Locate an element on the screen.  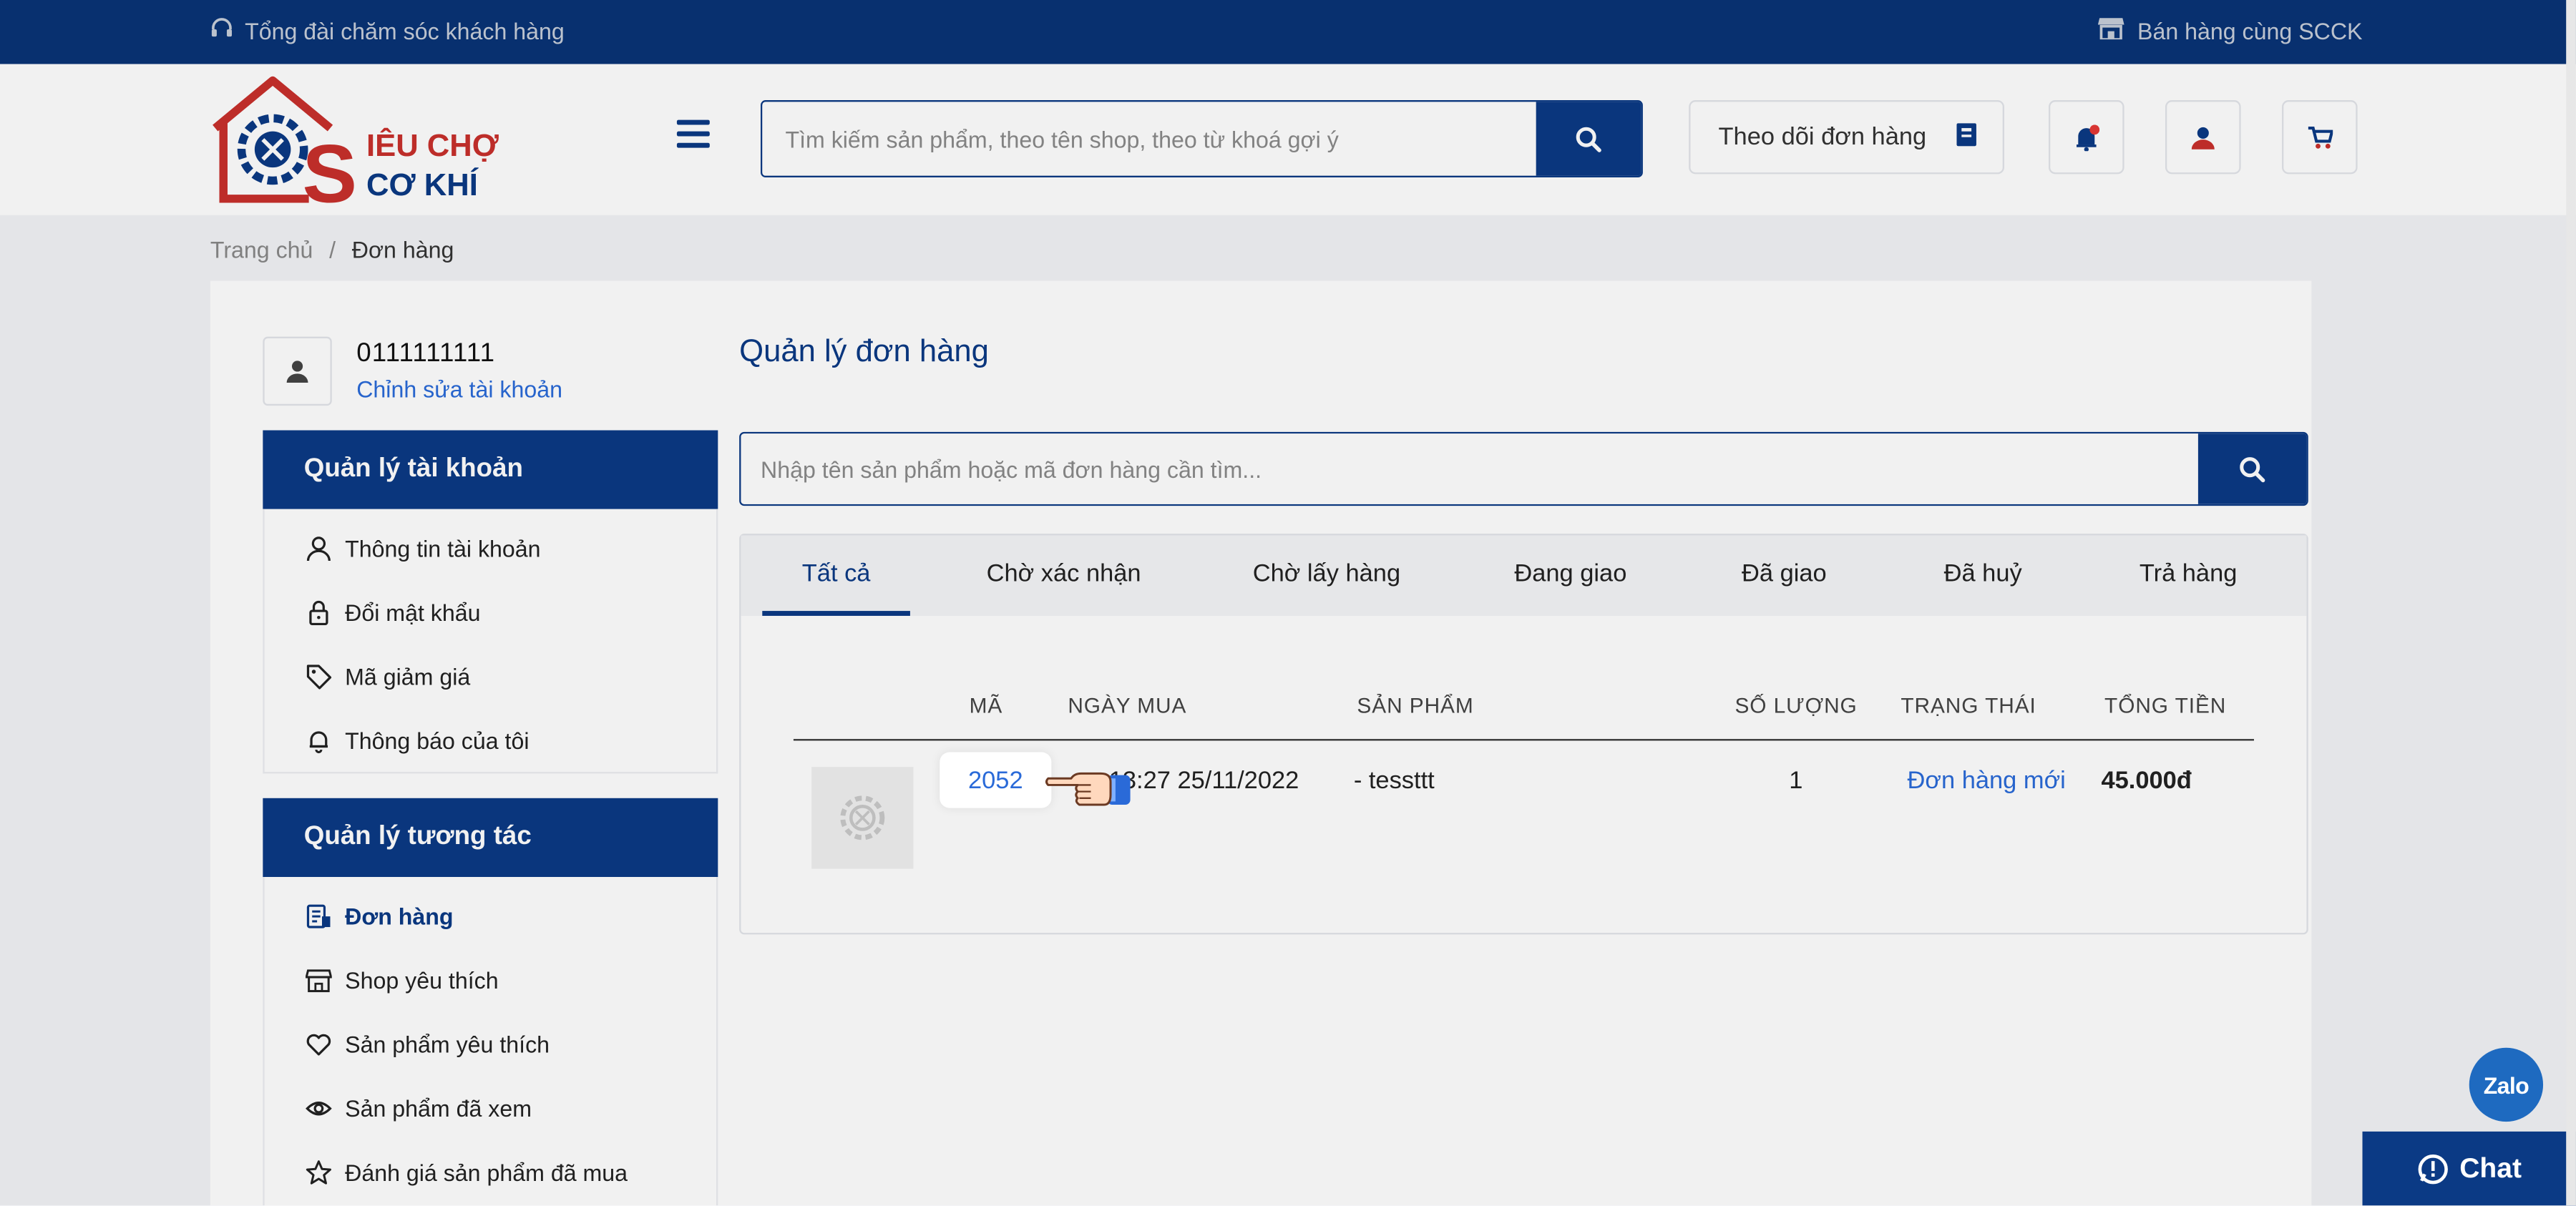
cart-button is located at coordinates (2320, 137).